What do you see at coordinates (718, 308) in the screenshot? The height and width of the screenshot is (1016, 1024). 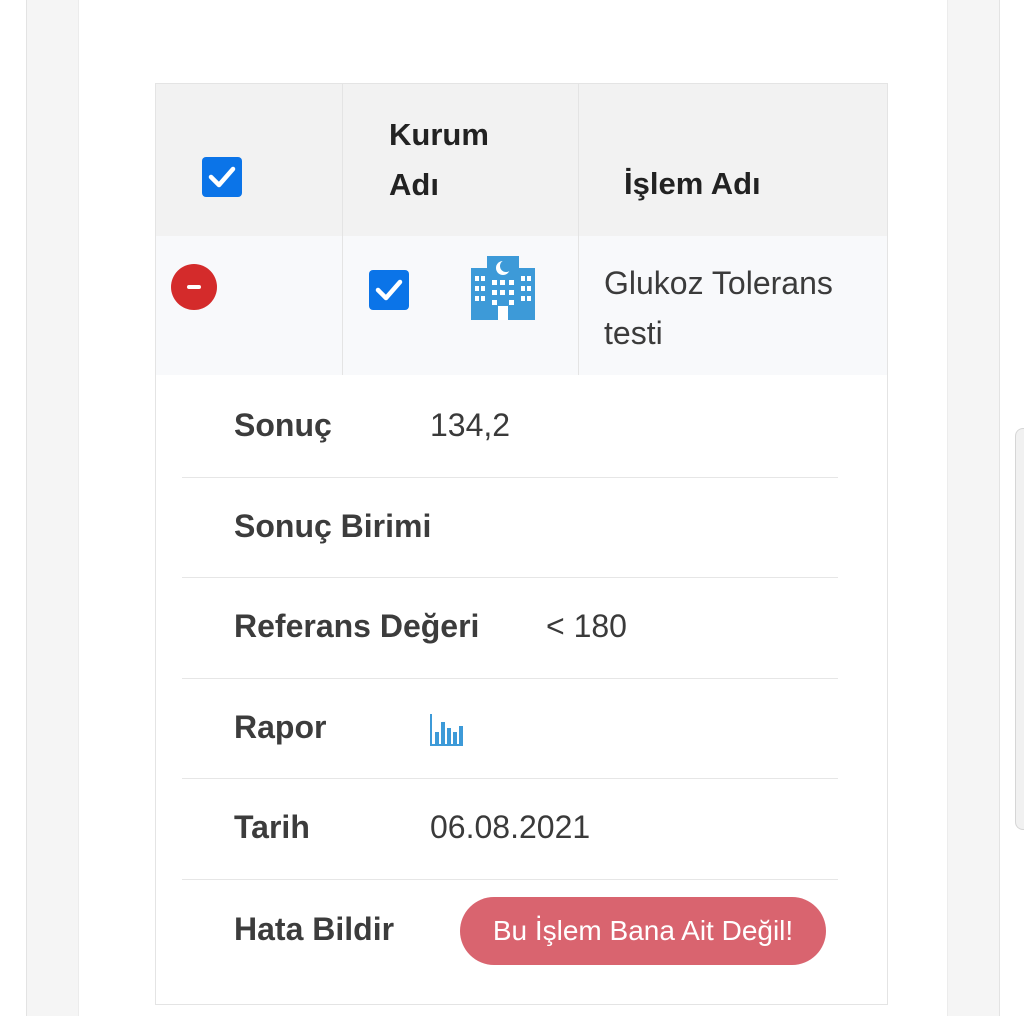 I see `islem-name: Glukoz Tolerans testi` at bounding box center [718, 308].